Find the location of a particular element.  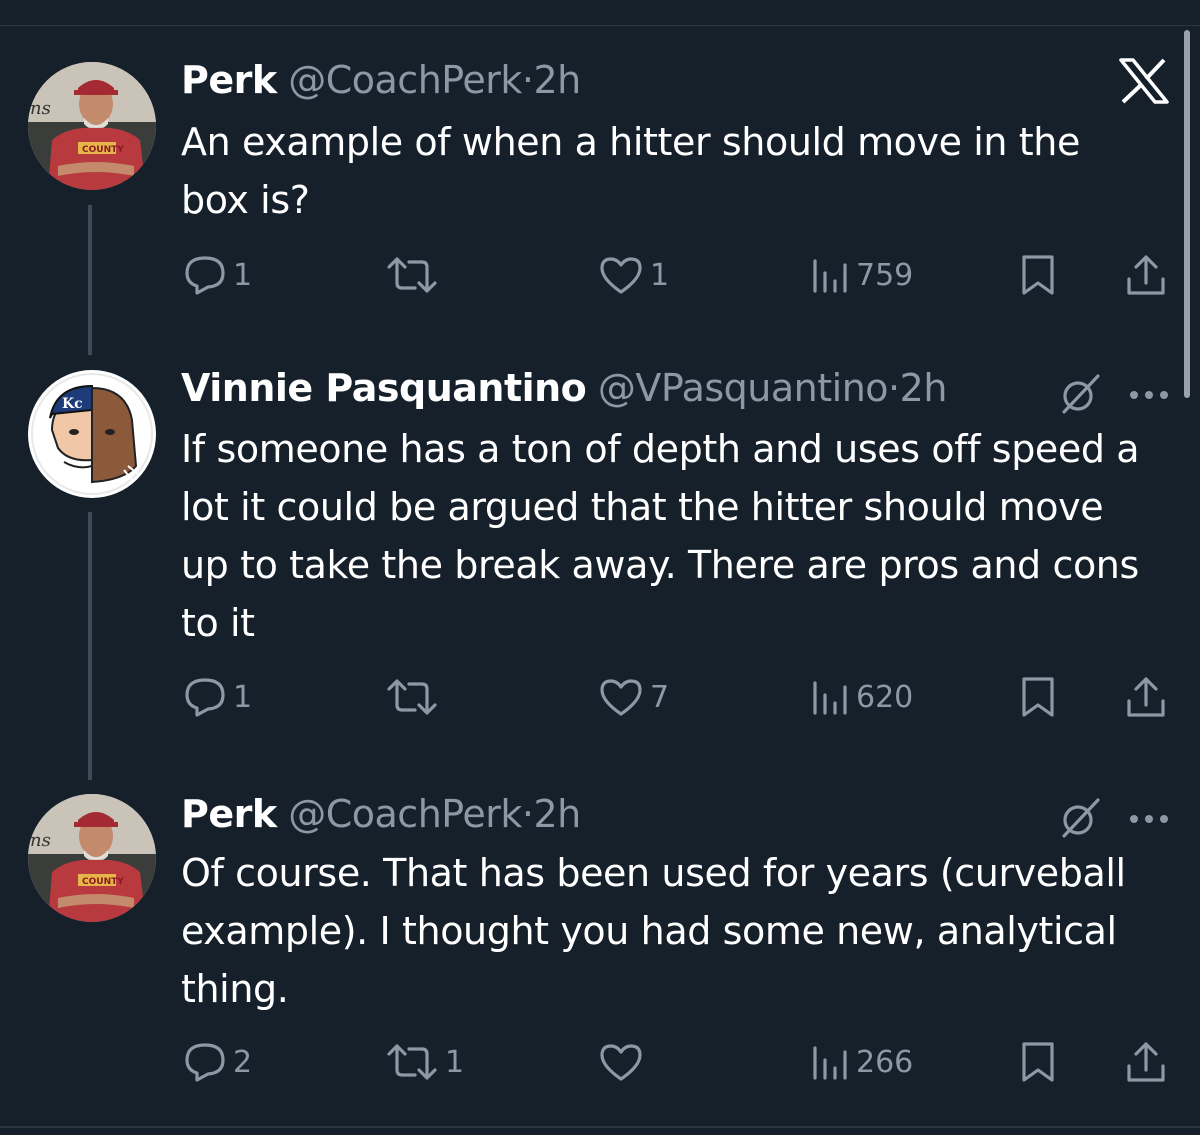

tweet-header: Vinnie Pasquantino @VPasquantino·2h is located at coordinates (564, 388).